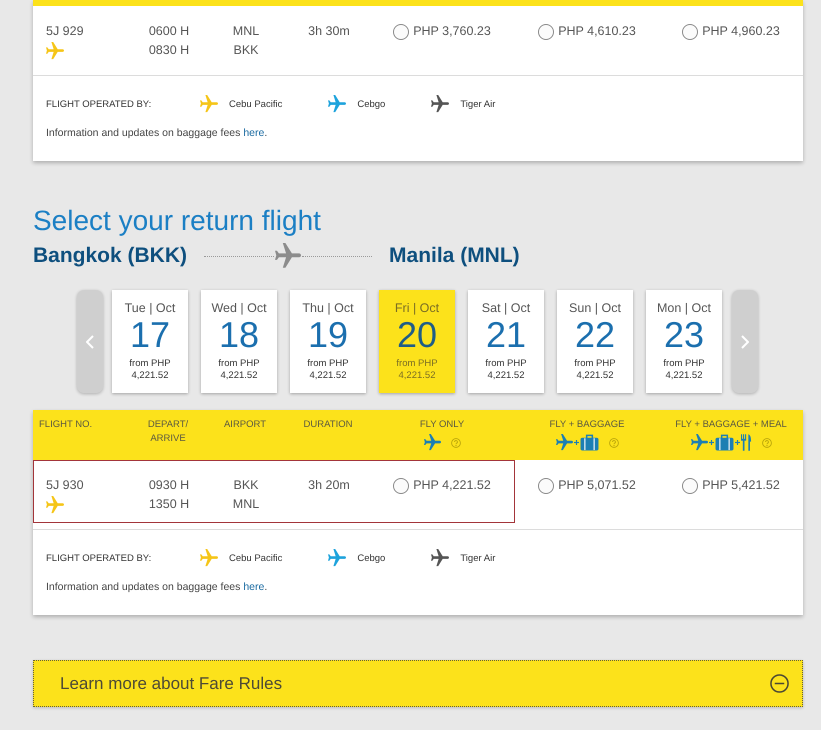  I want to click on fare-price: PHP 5,421.52, so click(741, 485).